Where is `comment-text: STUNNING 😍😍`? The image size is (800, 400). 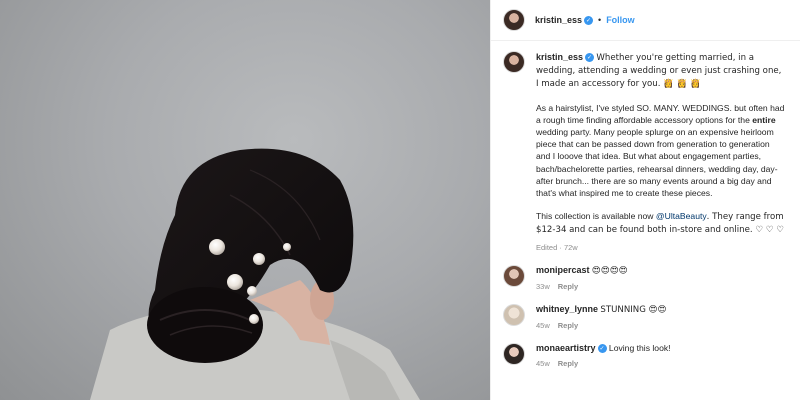 comment-text: STUNNING 😍😍 is located at coordinates (633, 309).